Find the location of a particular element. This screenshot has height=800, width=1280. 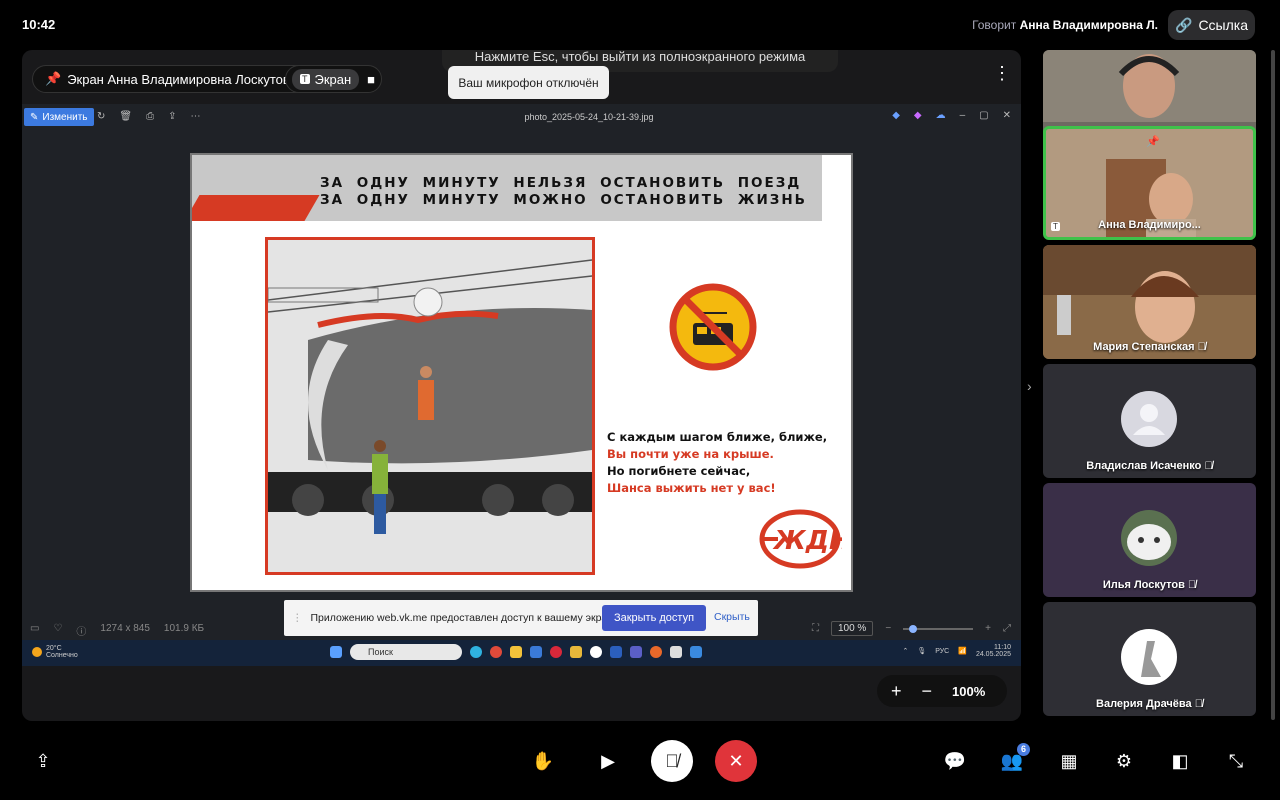

pinned-label-text: Экран Анна Владимировна Лоскутова is located at coordinates (182, 79).